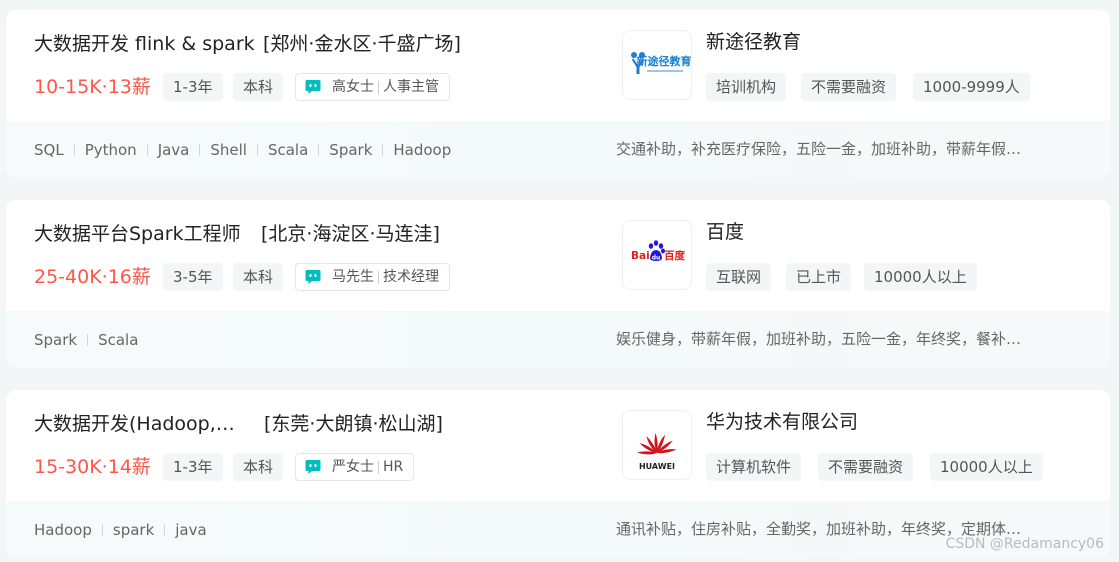 The image size is (1119, 562). I want to click on job-location: [郑州·金水区·千盛广场], so click(362, 44).